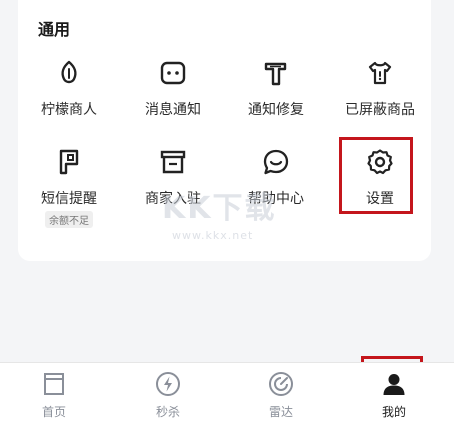 The image size is (454, 425). What do you see at coordinates (281, 397) in the screenshot?
I see `tab-radar: 雷达` at bounding box center [281, 397].